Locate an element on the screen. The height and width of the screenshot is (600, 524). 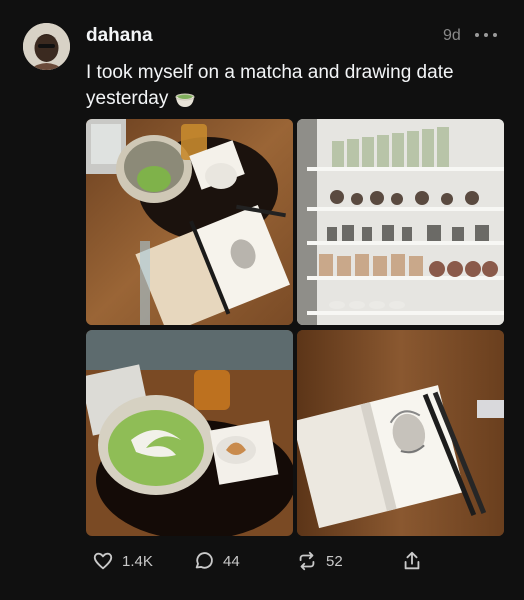
repost-button: 52 is located at coordinates (319, 561).